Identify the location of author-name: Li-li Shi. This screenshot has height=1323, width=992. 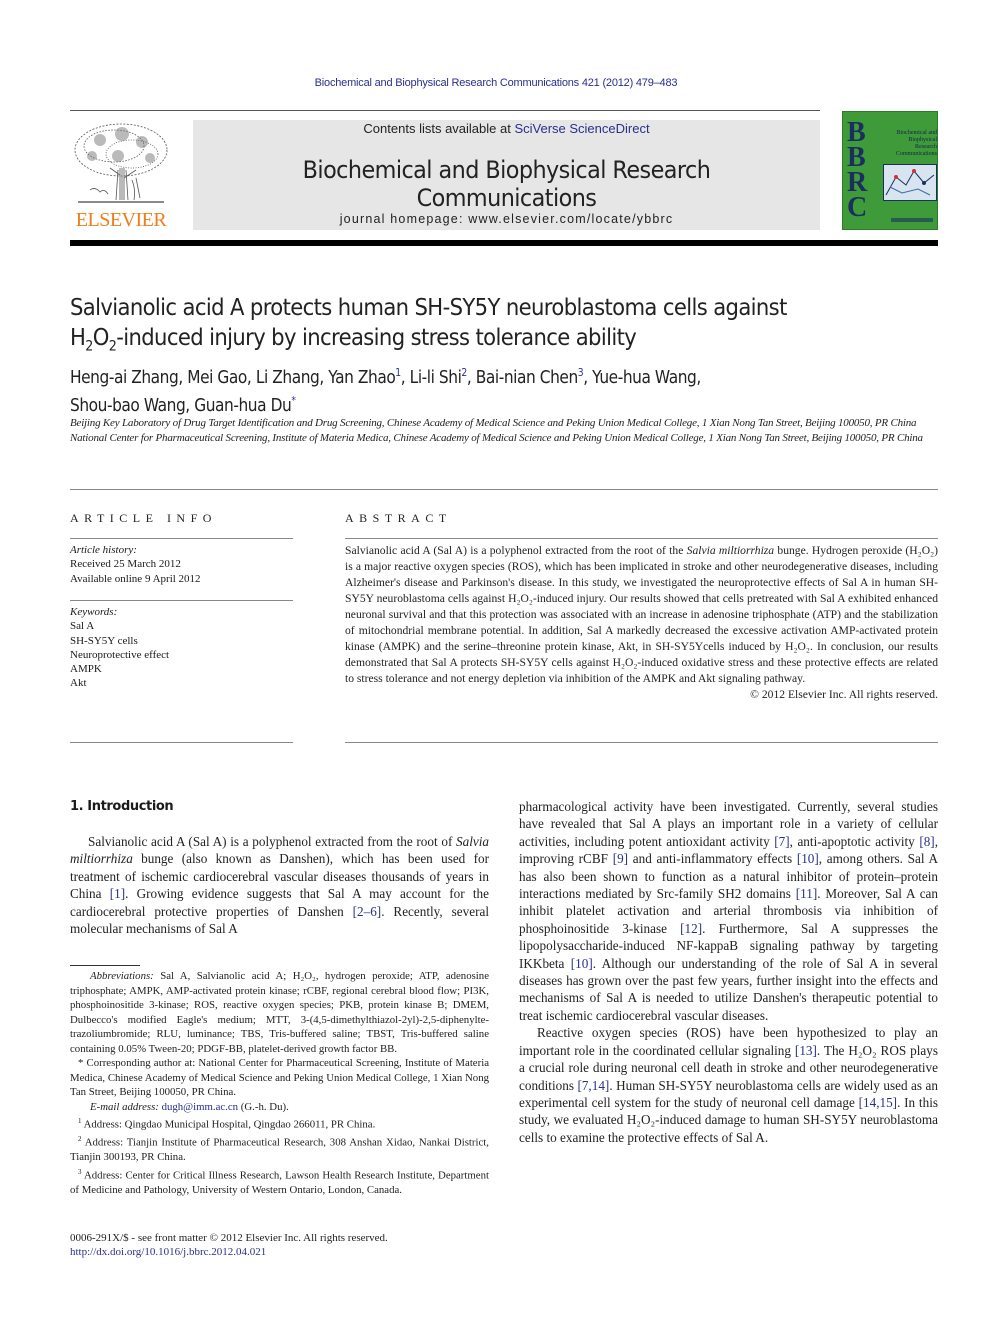
(436, 378).